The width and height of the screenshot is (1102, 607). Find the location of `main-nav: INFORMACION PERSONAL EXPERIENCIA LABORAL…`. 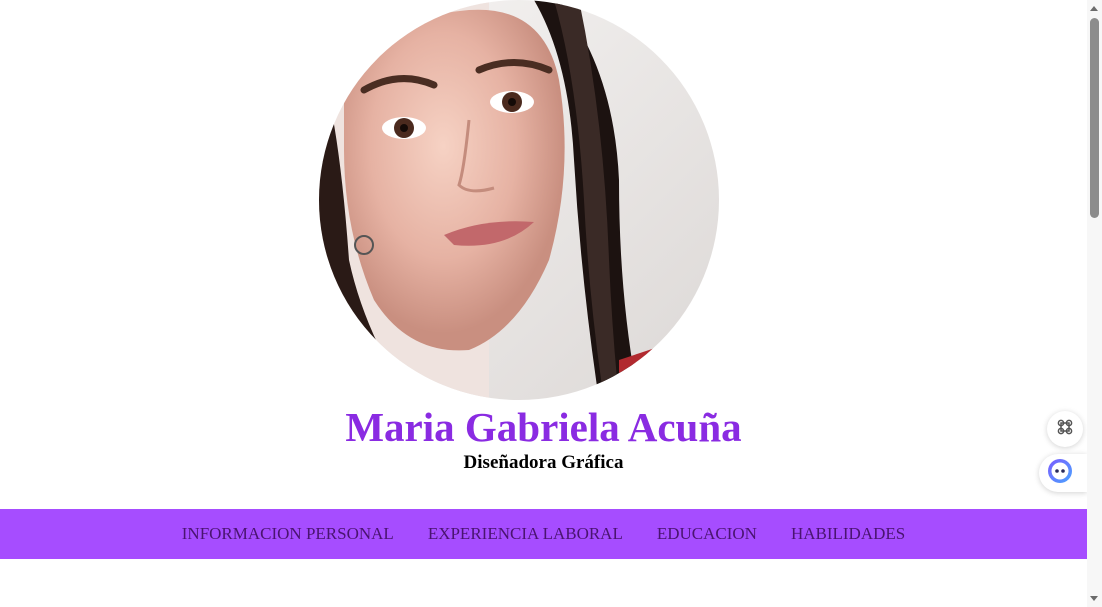

main-nav: INFORMACION PERSONAL EXPERIENCIA LABORAL… is located at coordinates (543, 534).